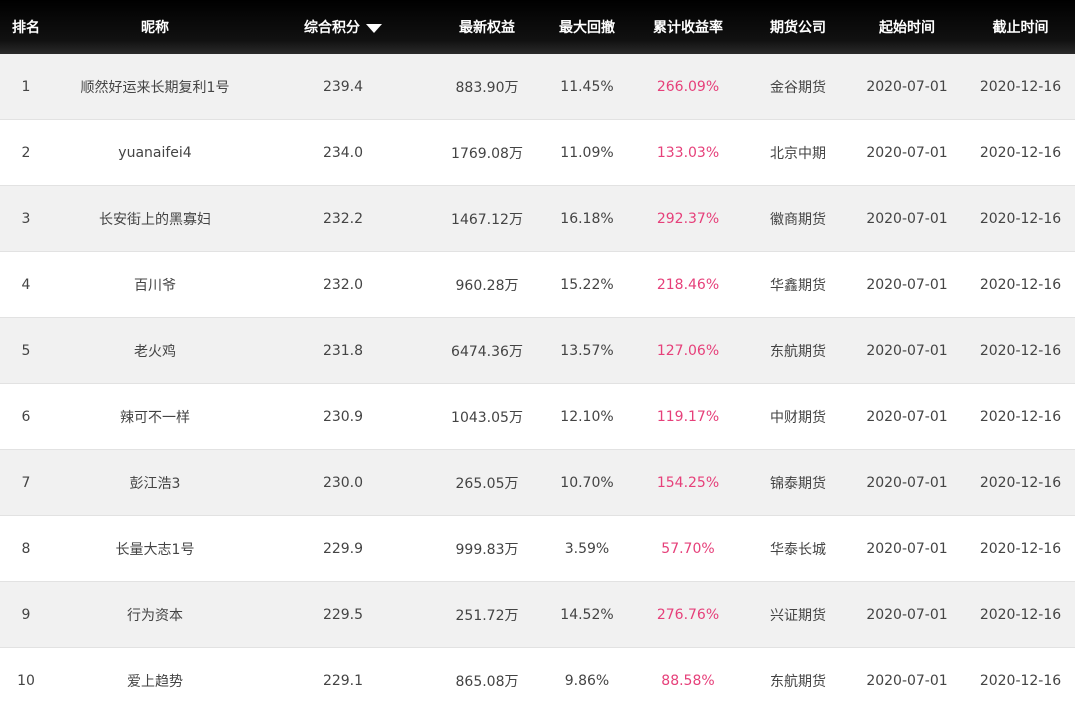 This screenshot has height=713, width=1075. I want to click on equity-cell: 865.08万, so click(487, 681).